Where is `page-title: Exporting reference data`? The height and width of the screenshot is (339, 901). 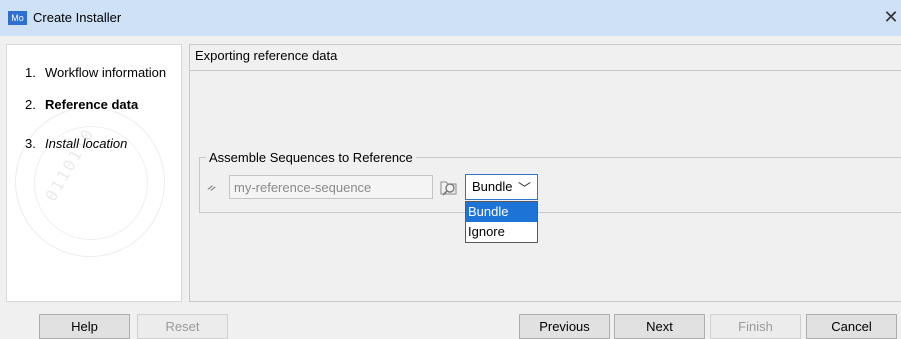 page-title: Exporting reference data is located at coordinates (545, 58).